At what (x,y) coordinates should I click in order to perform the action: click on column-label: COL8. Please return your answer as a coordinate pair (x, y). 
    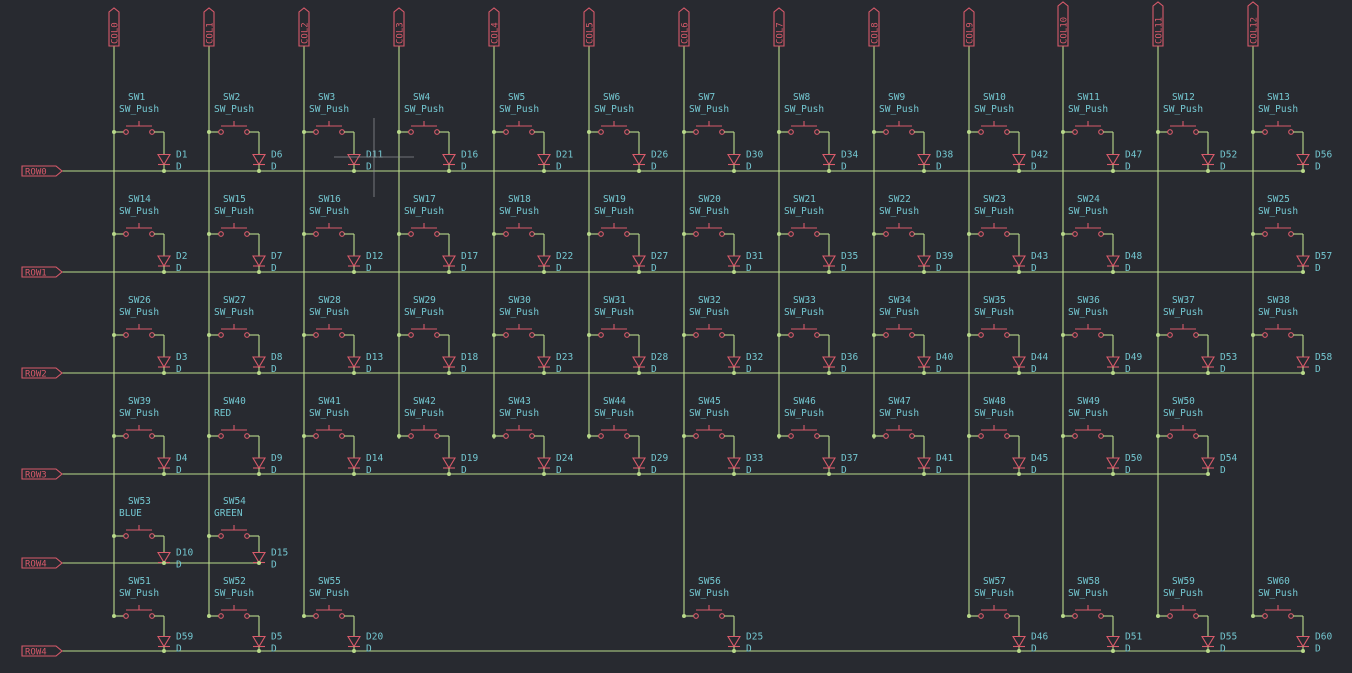
    Looking at the image, I should click on (876, 33).